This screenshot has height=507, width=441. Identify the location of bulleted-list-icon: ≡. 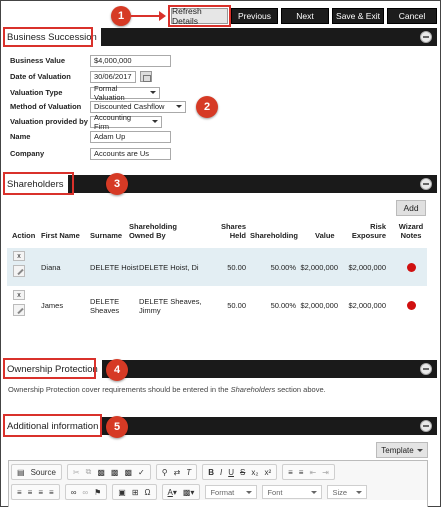
(301, 472).